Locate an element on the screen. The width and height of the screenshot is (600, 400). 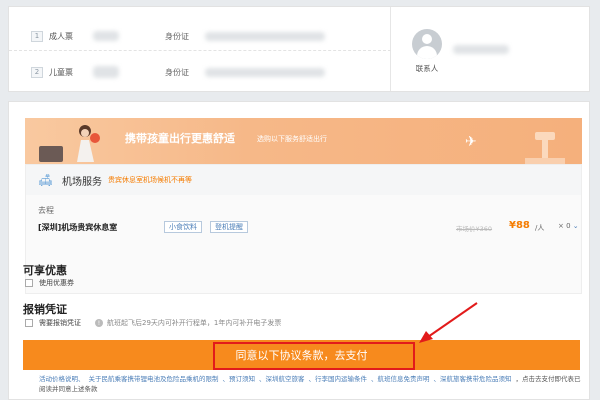
invoice-section-title: 报销凭证 is located at coordinates (45, 309).